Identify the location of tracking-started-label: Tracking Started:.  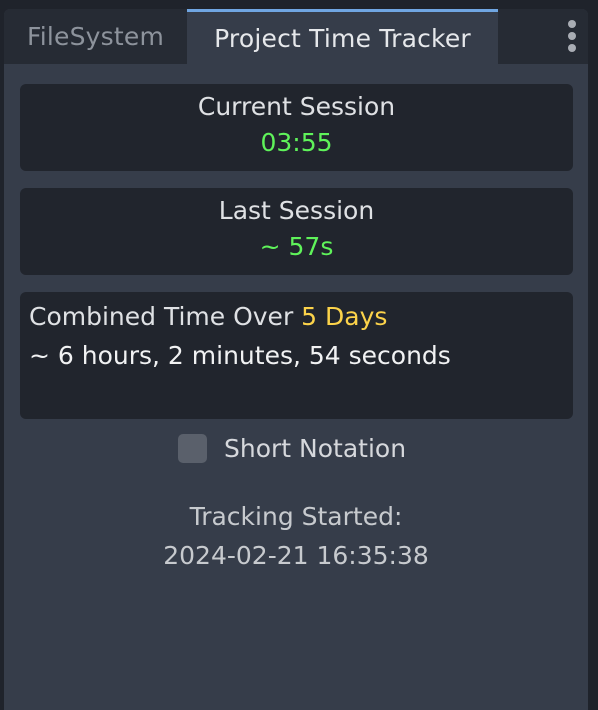
(296, 516).